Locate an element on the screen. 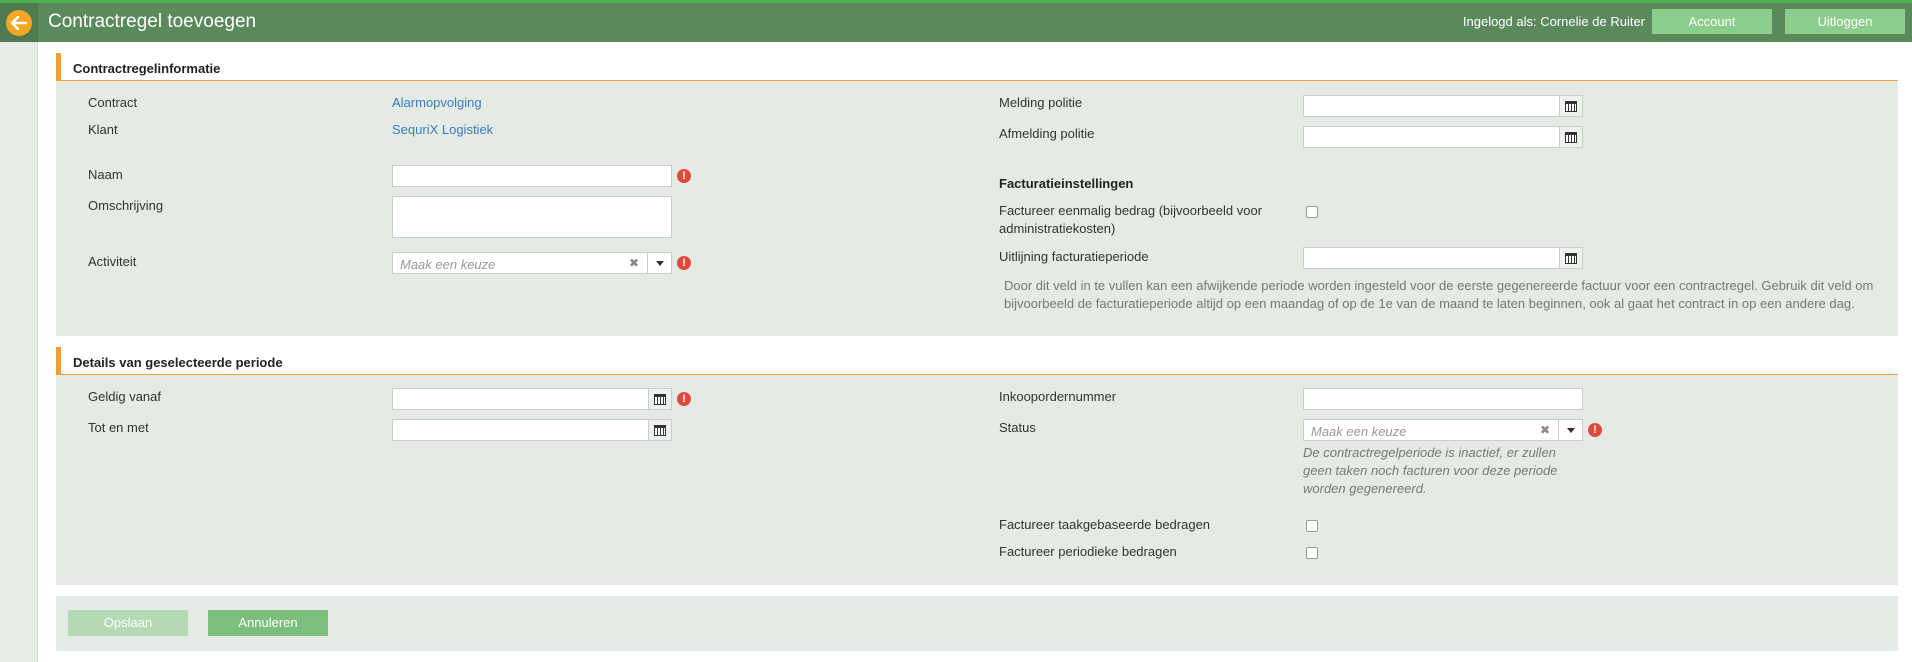  taakgebaseerd-label: Factureer taakgebaseerde bedragen is located at coordinates (1105, 524).